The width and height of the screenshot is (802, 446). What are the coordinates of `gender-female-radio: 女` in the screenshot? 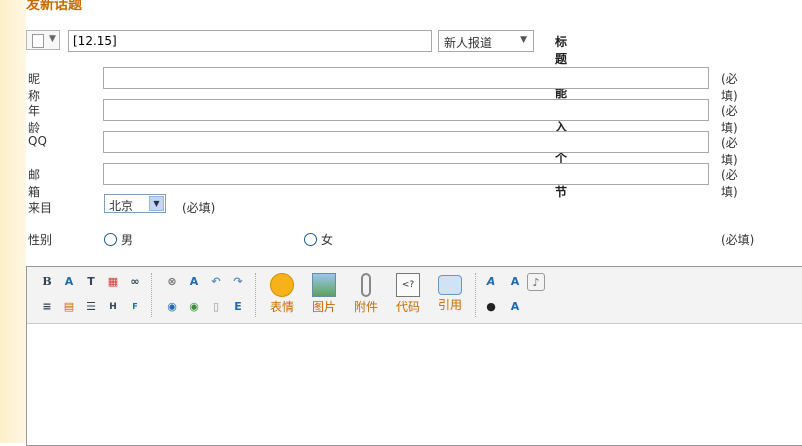 It's located at (318, 239).